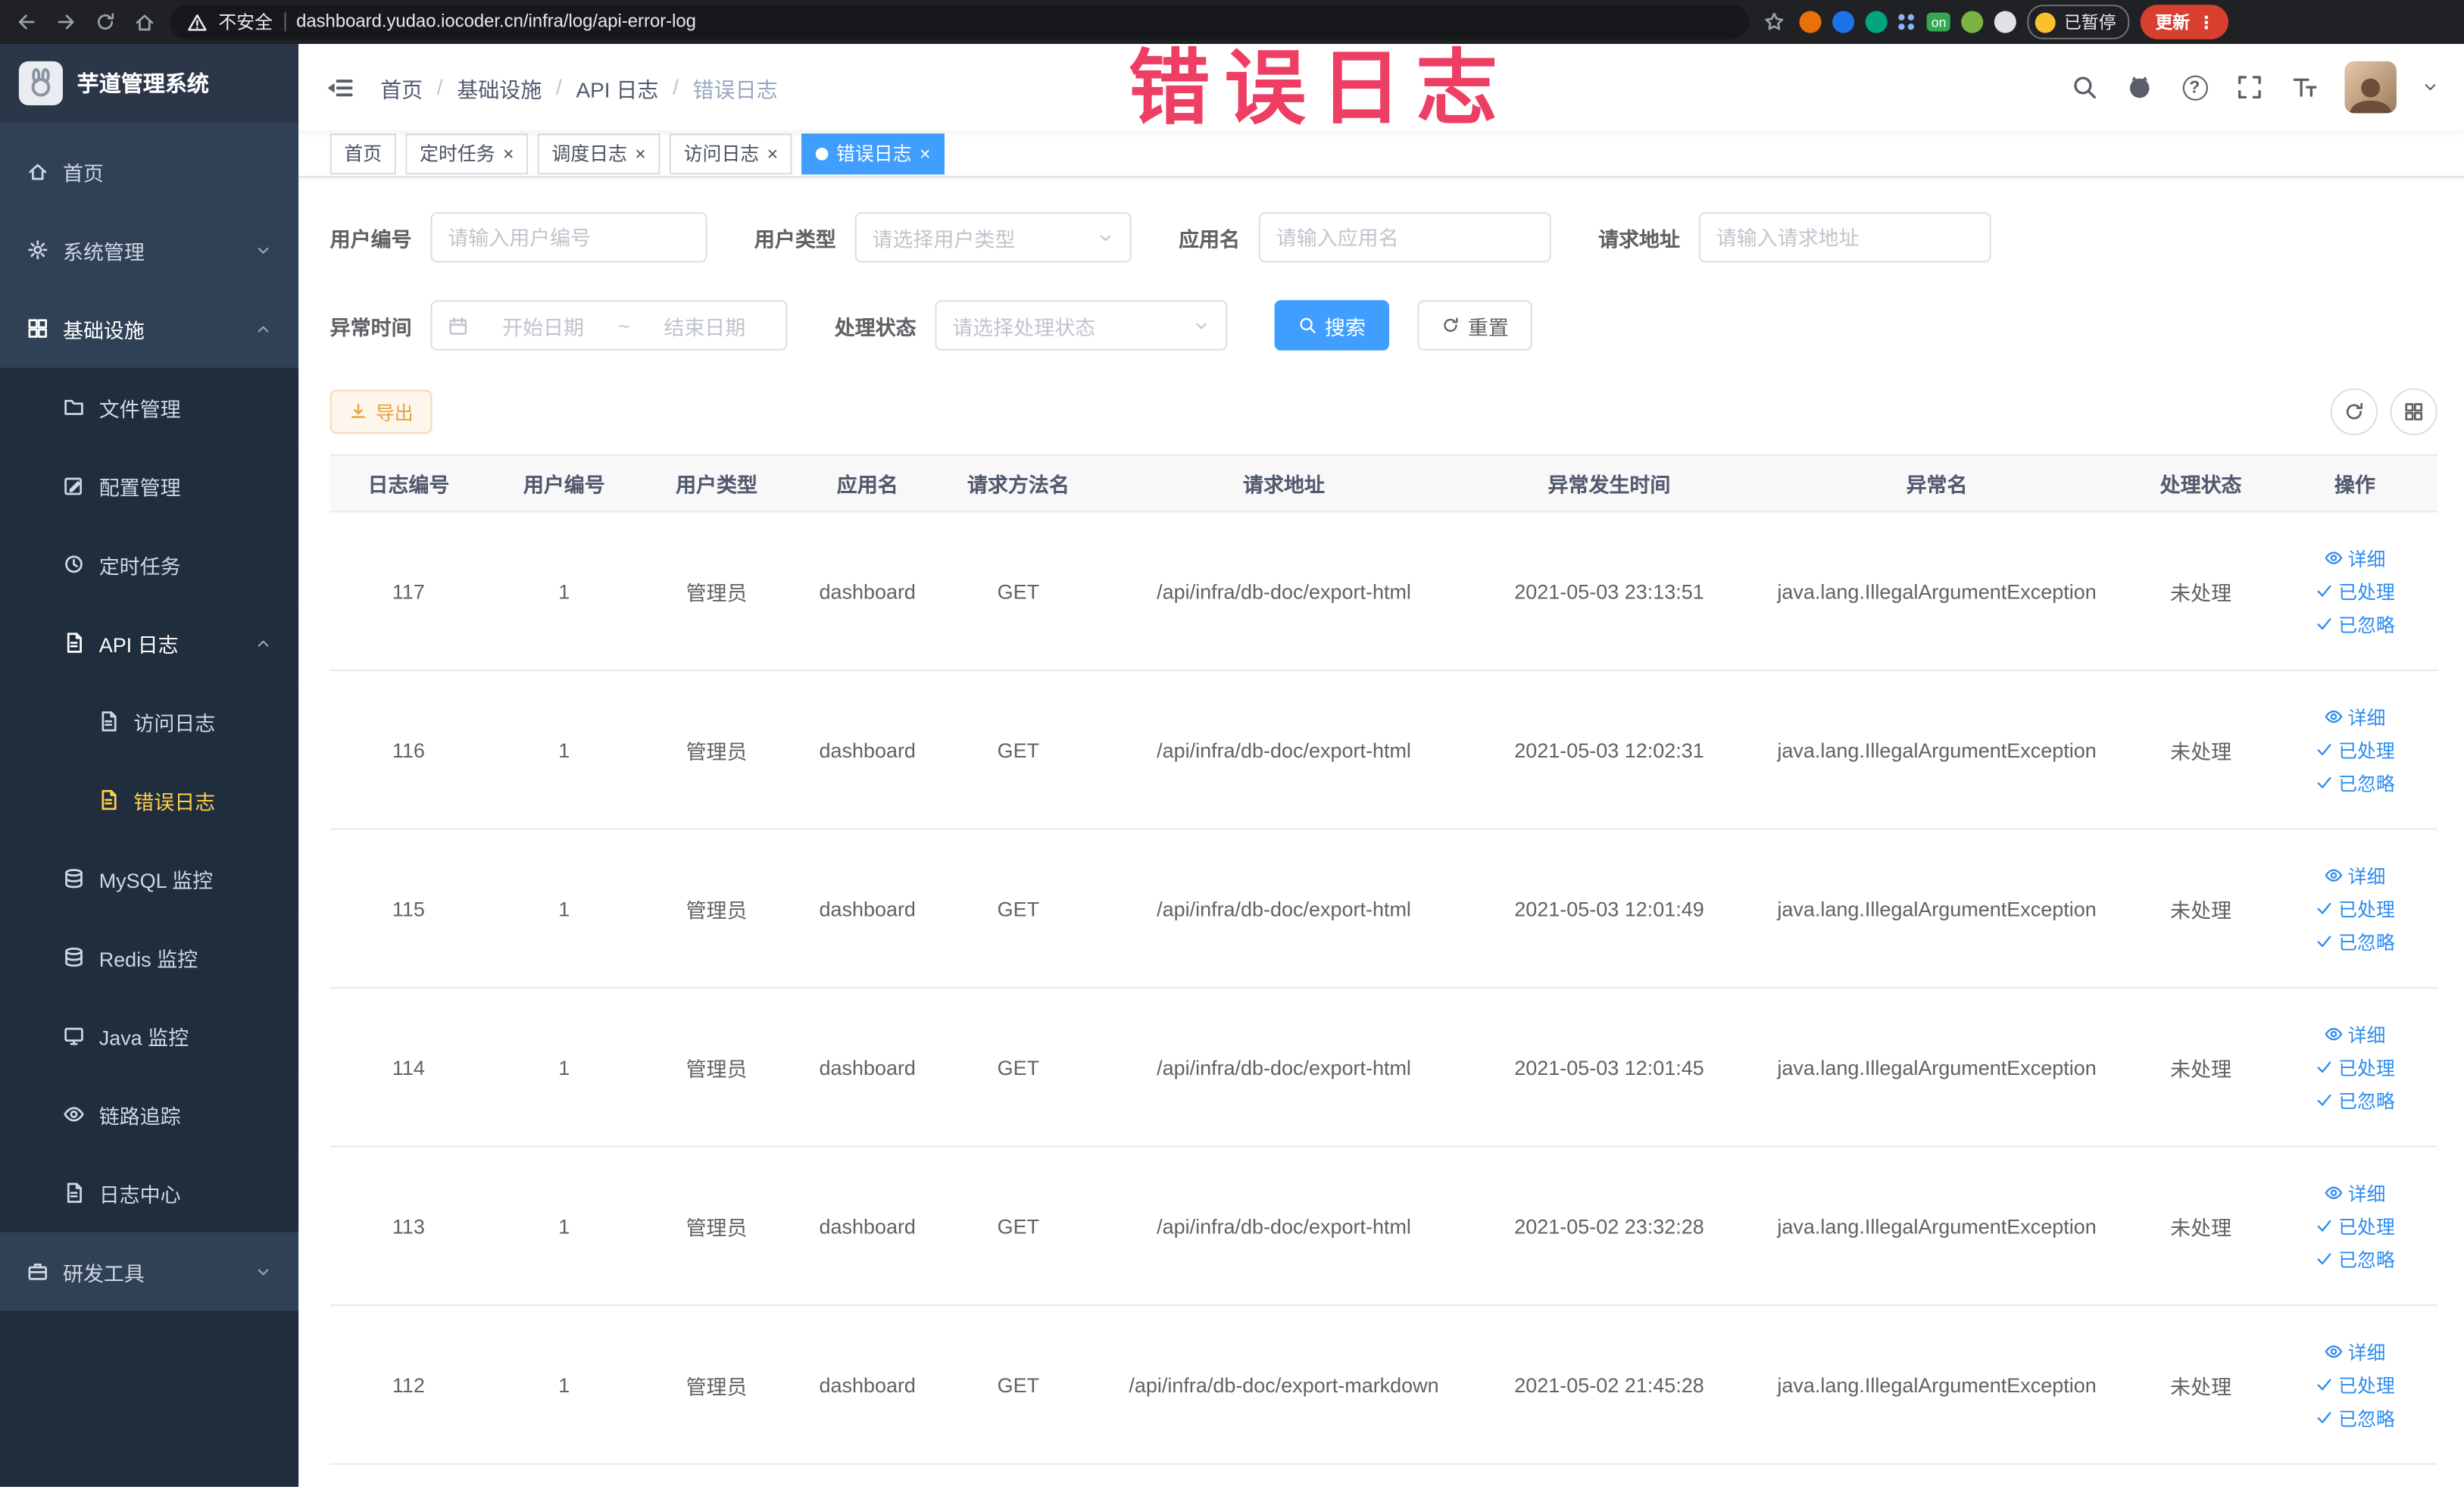  What do you see at coordinates (1810, 22) in the screenshot?
I see `extension-orange-icon` at bounding box center [1810, 22].